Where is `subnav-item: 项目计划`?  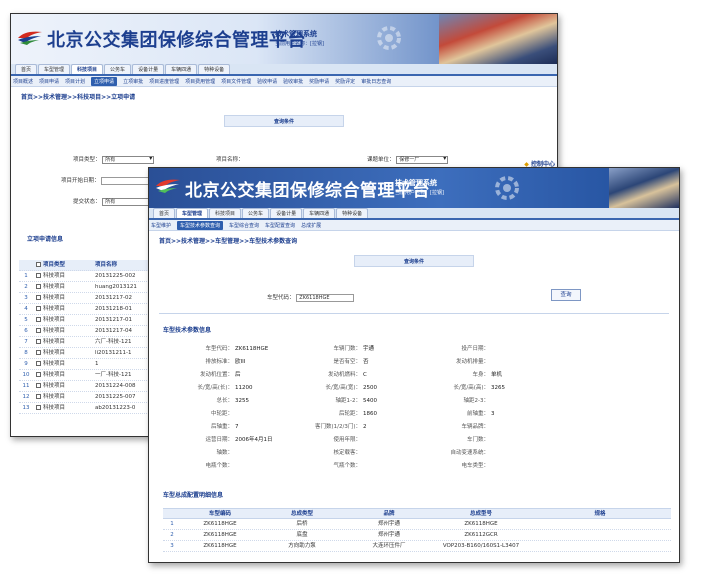 subnav-item: 项目计划 is located at coordinates (75, 81).